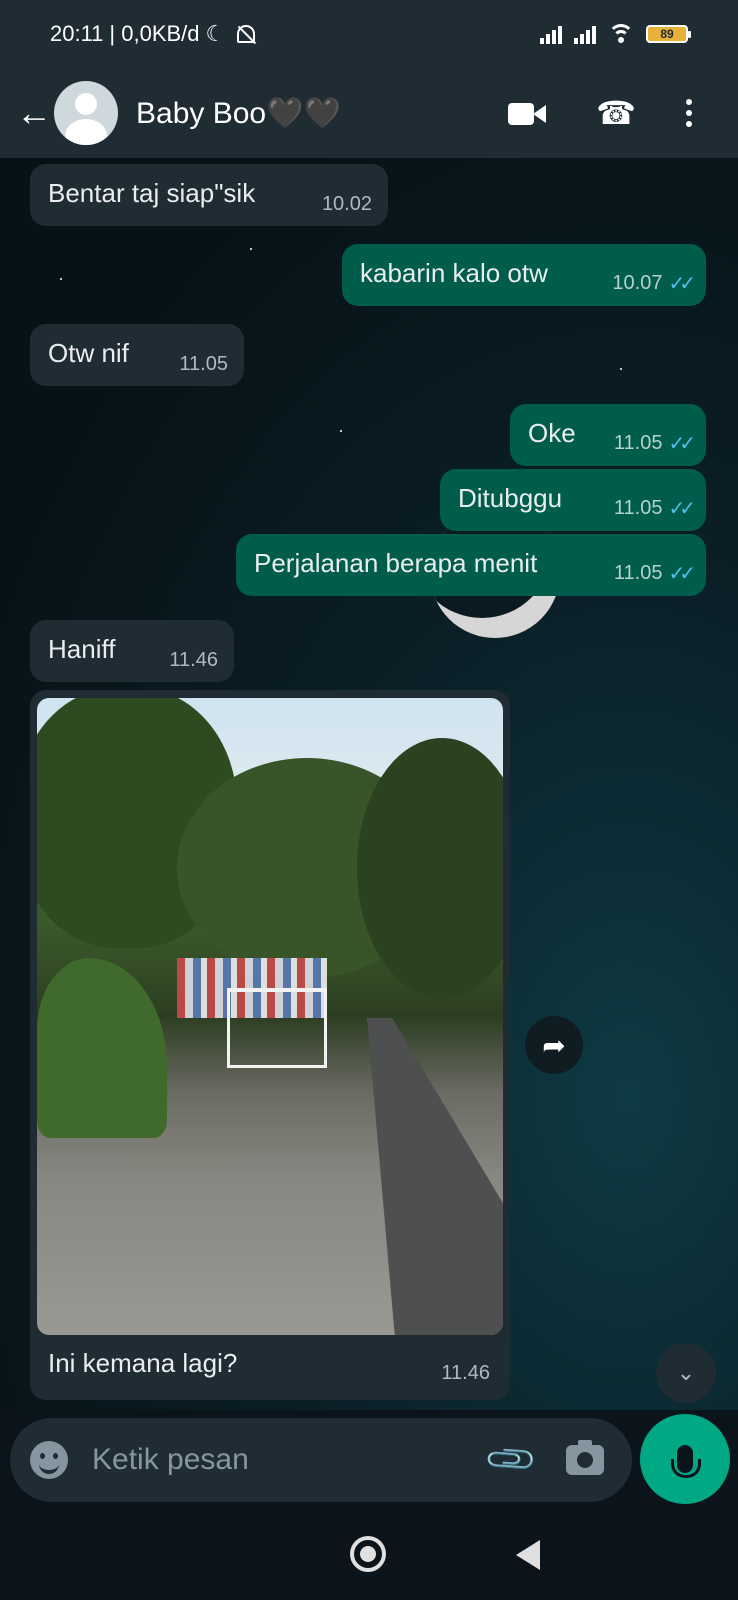 The width and height of the screenshot is (738, 1600). Describe the element at coordinates (653, 283) in the screenshot. I see `message-time: 10.07 ✓✓` at that location.